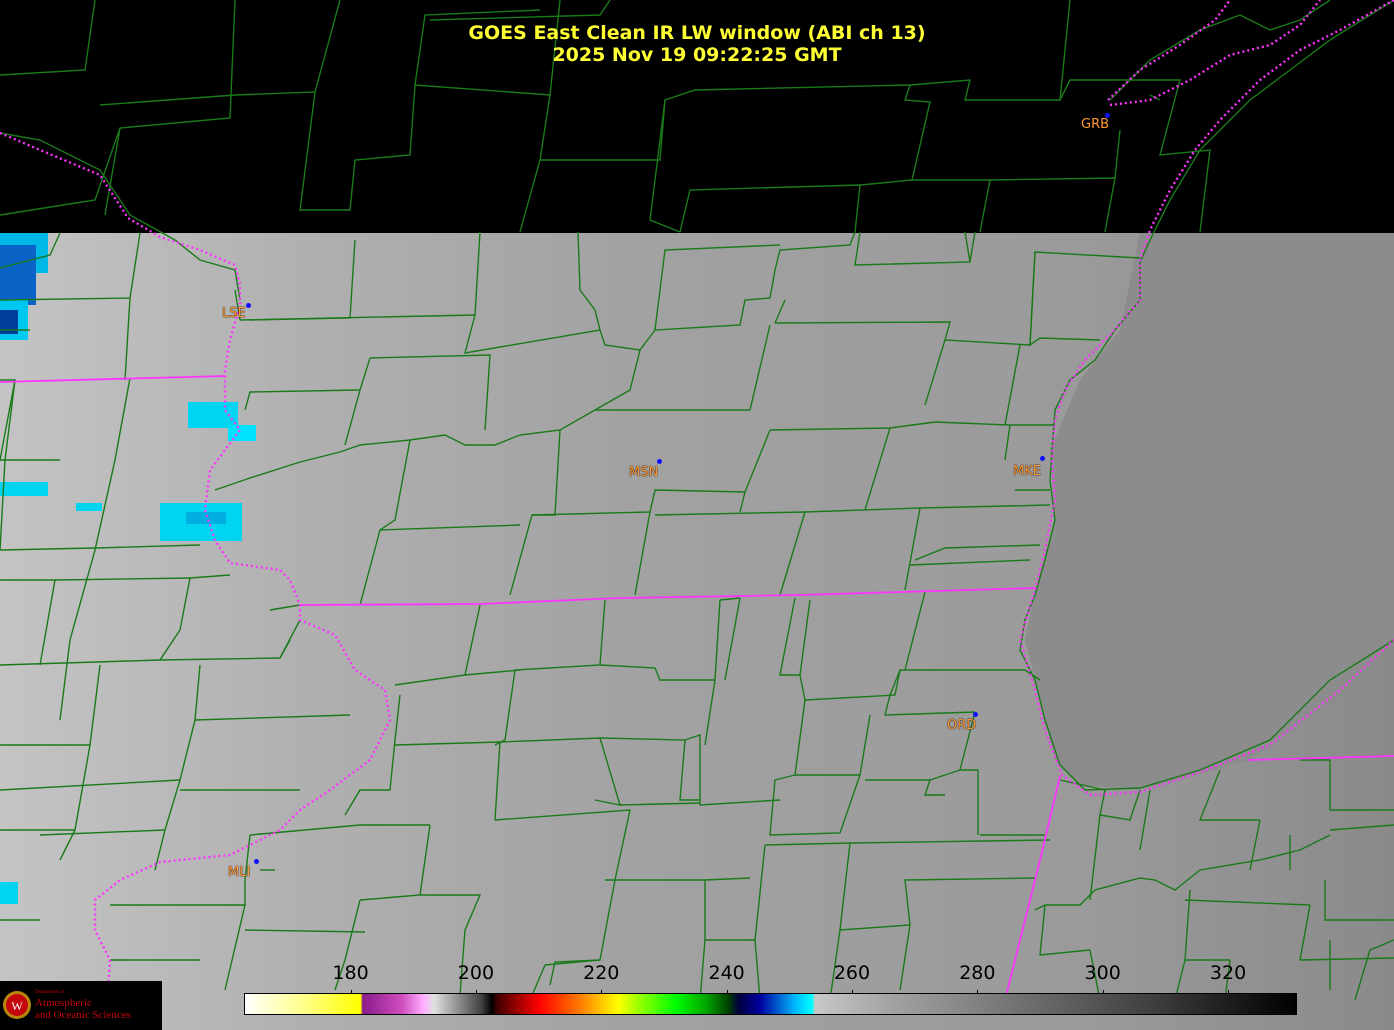 This screenshot has height=1030, width=1394. What do you see at coordinates (239, 872) in the screenshot?
I see `station-label-mli: MLI` at bounding box center [239, 872].